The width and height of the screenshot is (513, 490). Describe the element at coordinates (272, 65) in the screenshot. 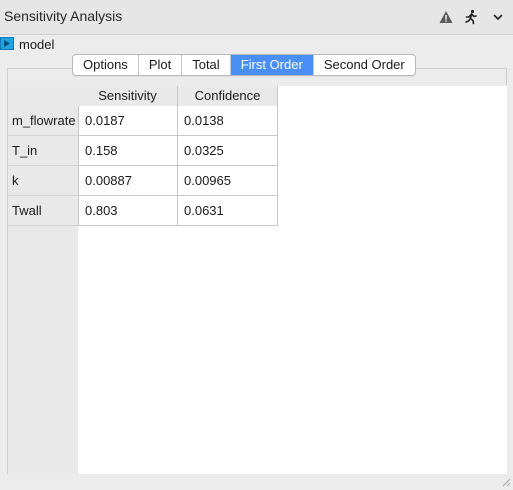

I see `tab-first-order: First Order` at that location.